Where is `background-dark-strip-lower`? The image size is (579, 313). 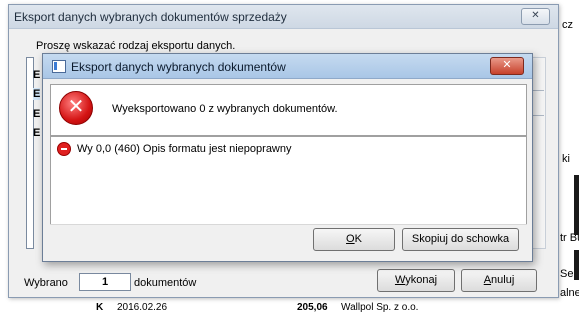 background-dark-strip-lower is located at coordinates (576, 265).